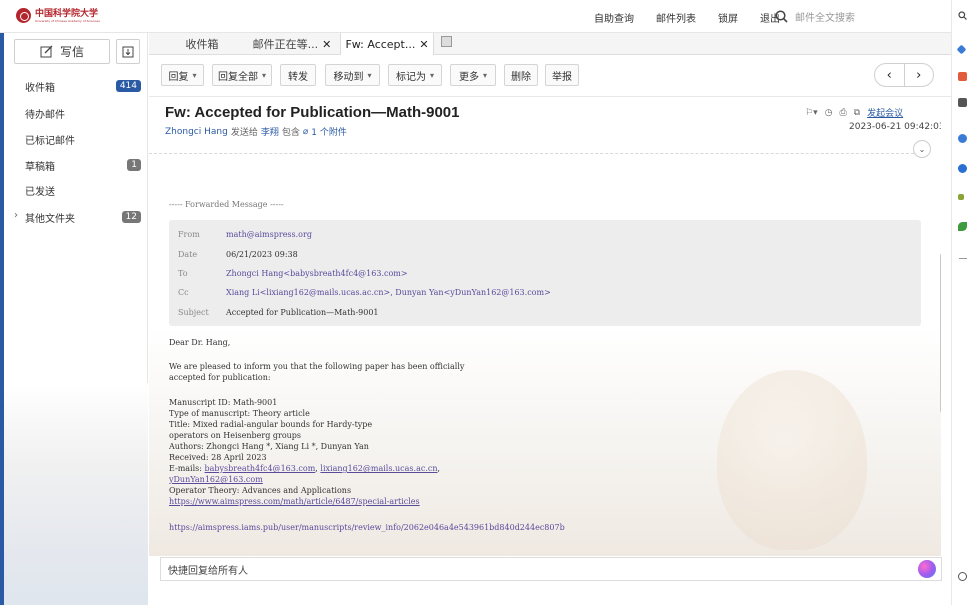 Image resolution: width=973 pixels, height=605 pixels. I want to click on tab-bar: 收件箱 邮件正在等... ✕ Fw: Accept... ✕, so click(550, 44).